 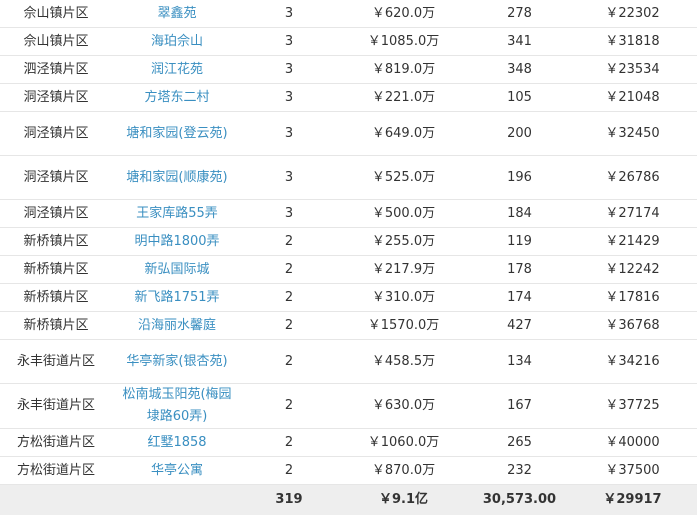 What do you see at coordinates (348, 178) in the screenshot?
I see `table-row: 洞泾镇片区 塘和家园(顺康苑) 3 ￥525.0万 196 ￥26786` at bounding box center [348, 178].